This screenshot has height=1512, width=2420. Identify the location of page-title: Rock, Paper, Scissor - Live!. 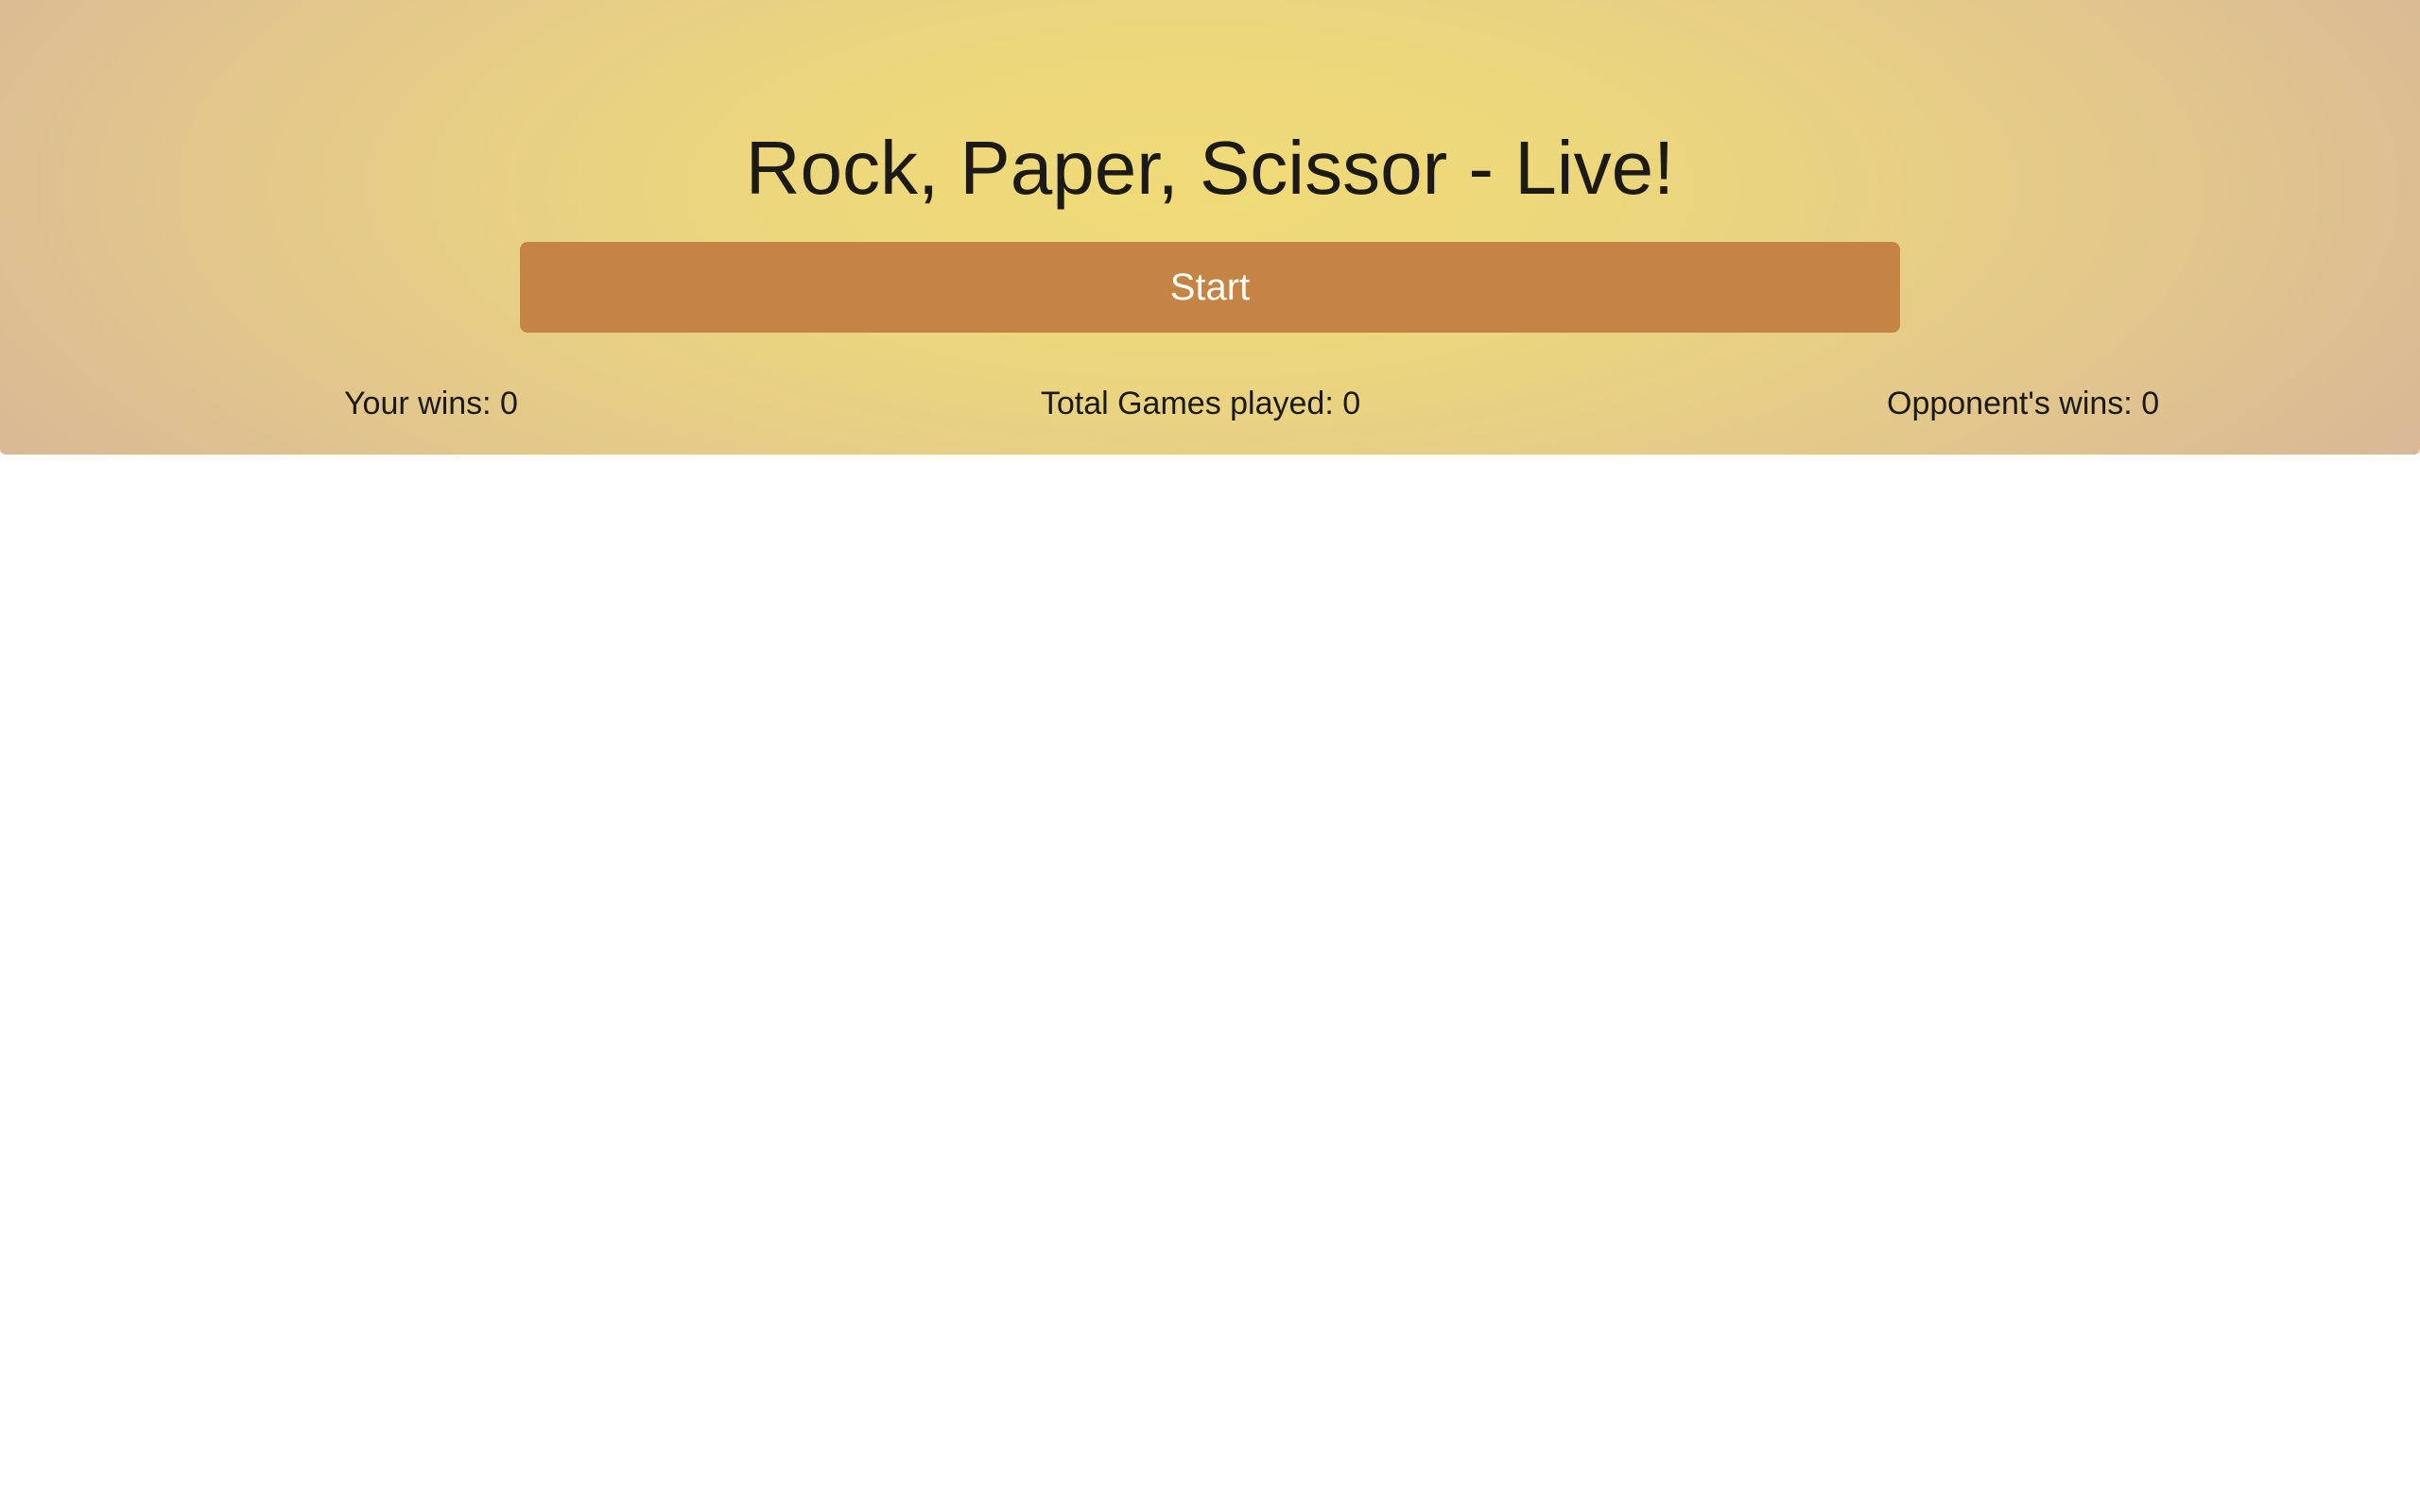
(1210, 168).